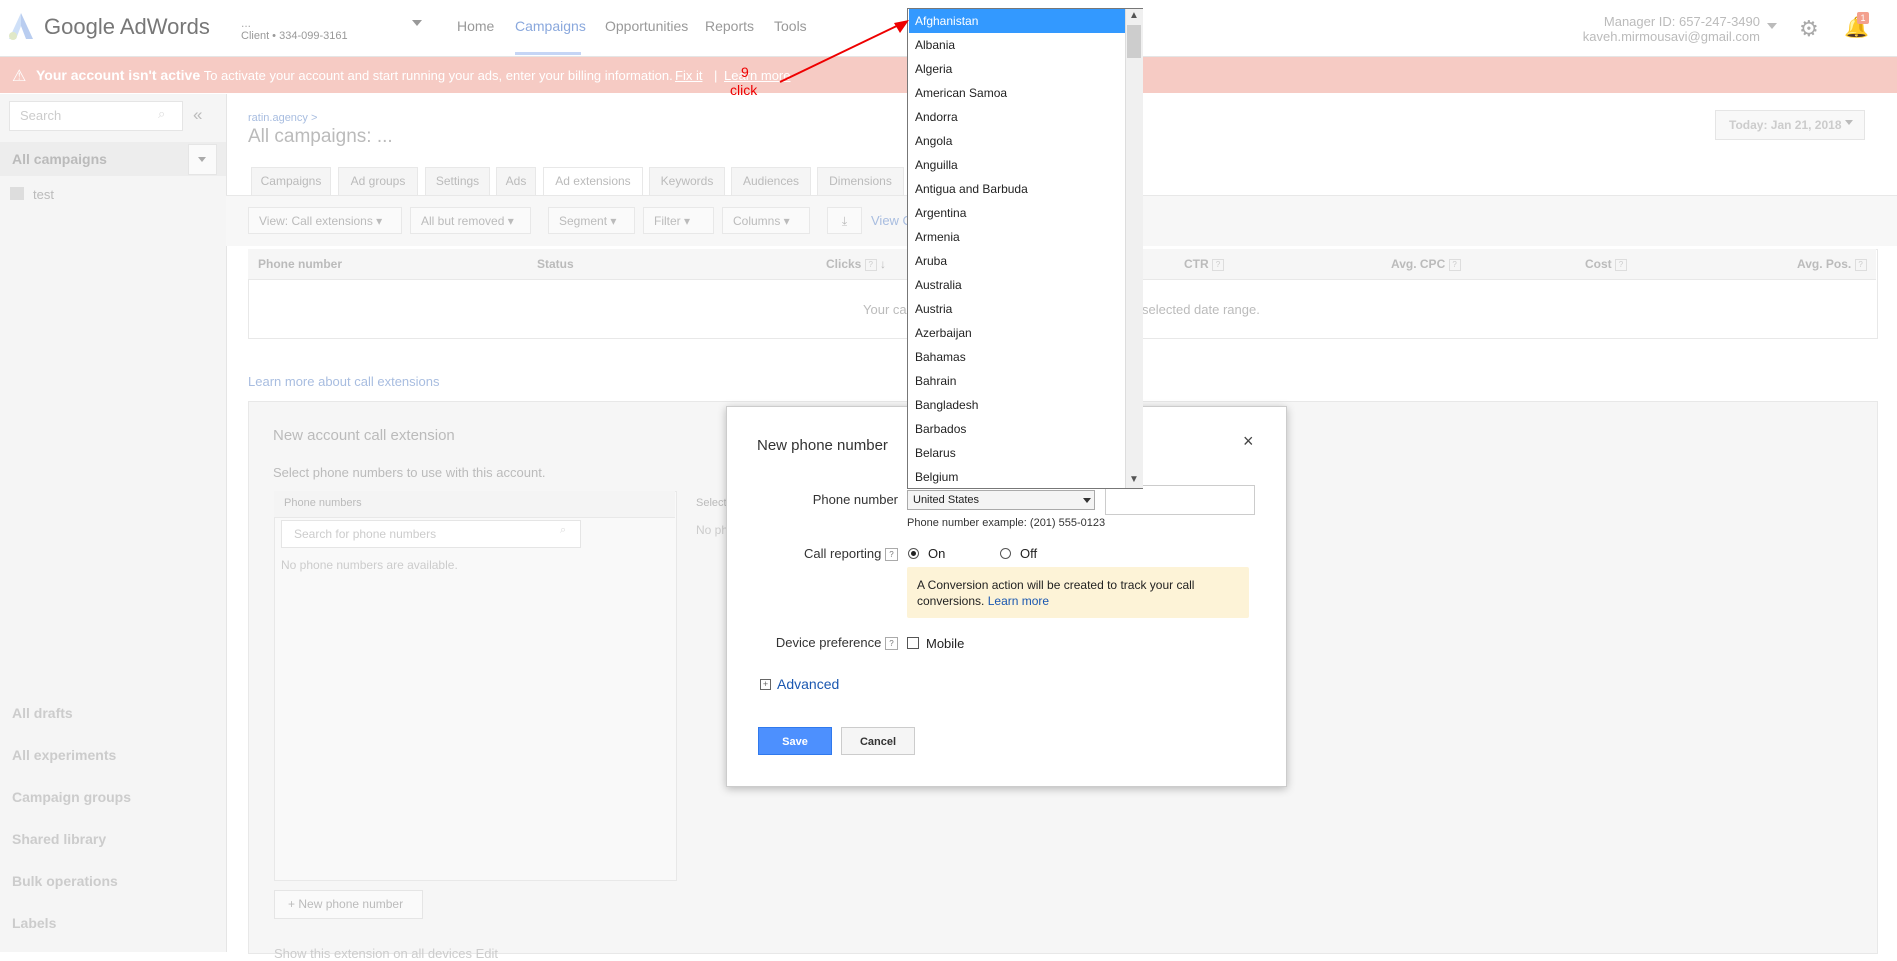 This screenshot has height=961, width=1897. What do you see at coordinates (1134, 248) in the screenshot?
I see `dropdown-scrollbar` at bounding box center [1134, 248].